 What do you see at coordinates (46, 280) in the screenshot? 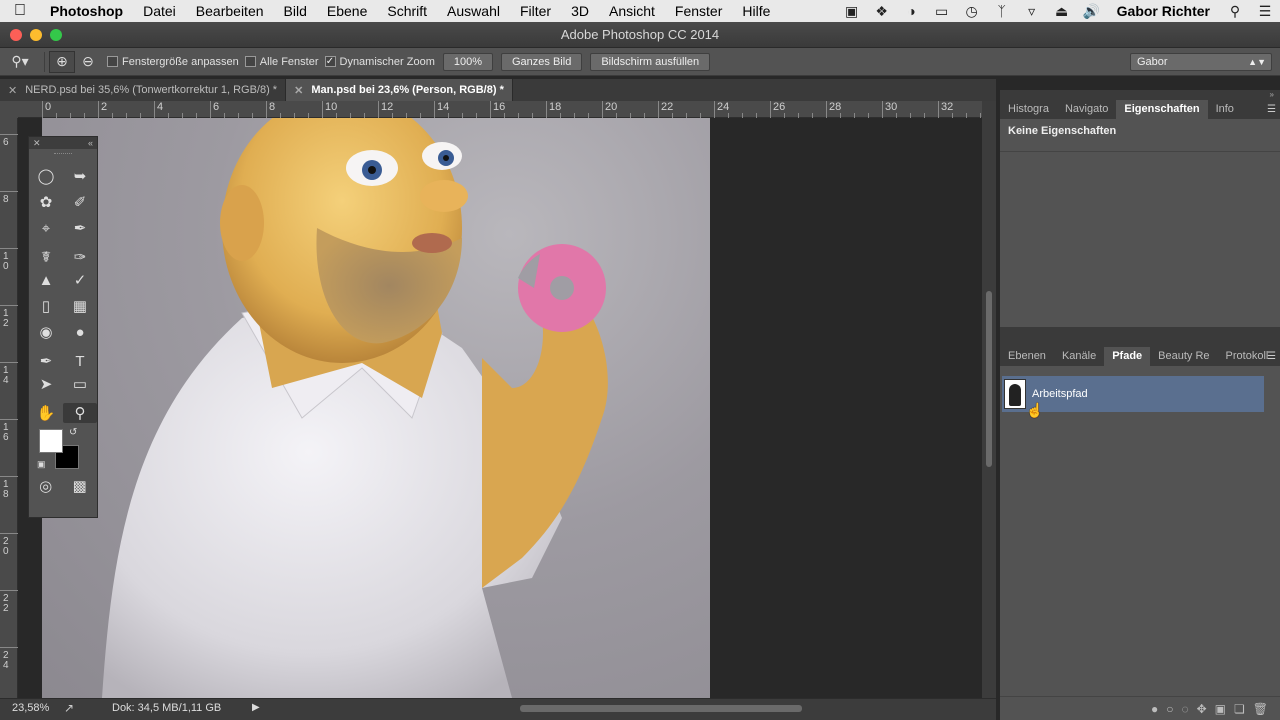
I see `clone-stamp-icon: ▲` at bounding box center [46, 280].